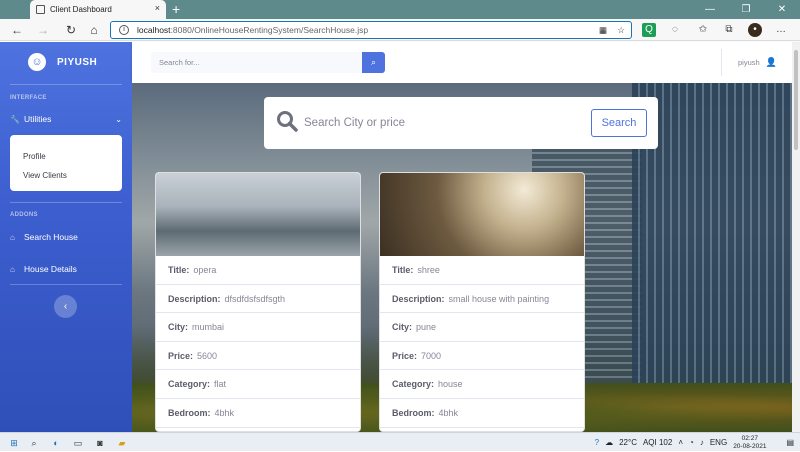 The height and width of the screenshot is (452, 800). What do you see at coordinates (680, 442) in the screenshot?
I see `chevron-up-icon: ˄` at bounding box center [680, 442].